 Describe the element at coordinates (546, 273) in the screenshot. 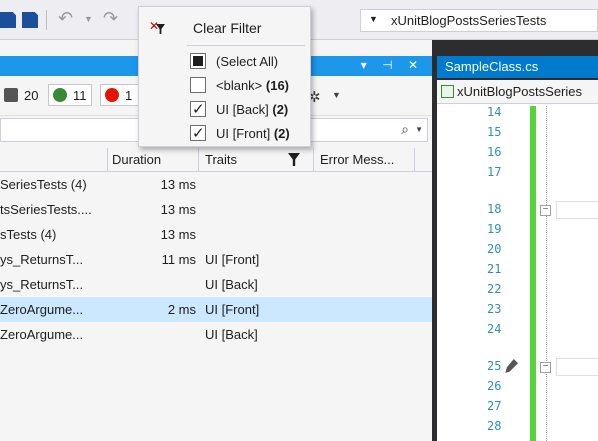

I see `outline-guide` at that location.